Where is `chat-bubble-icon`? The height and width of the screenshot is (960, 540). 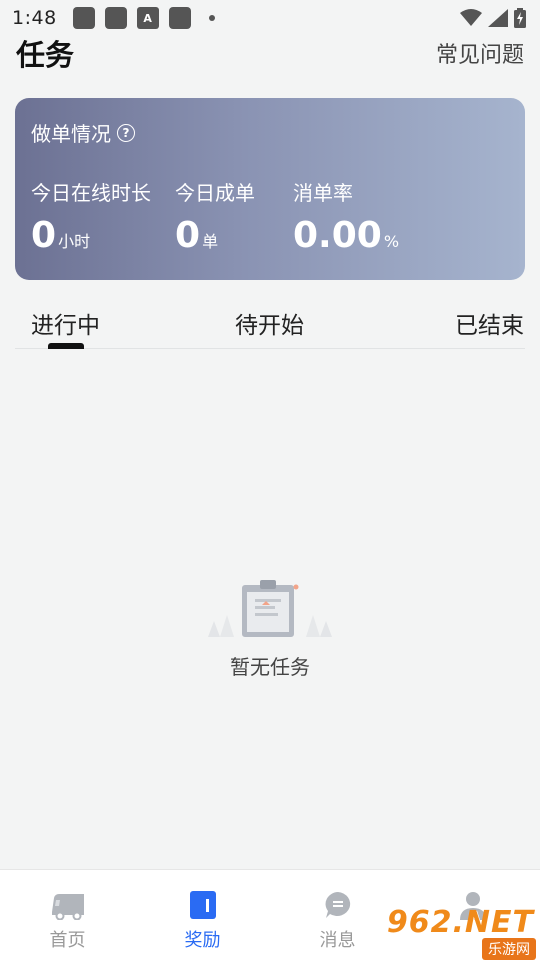 chat-bubble-icon is located at coordinates (338, 905).